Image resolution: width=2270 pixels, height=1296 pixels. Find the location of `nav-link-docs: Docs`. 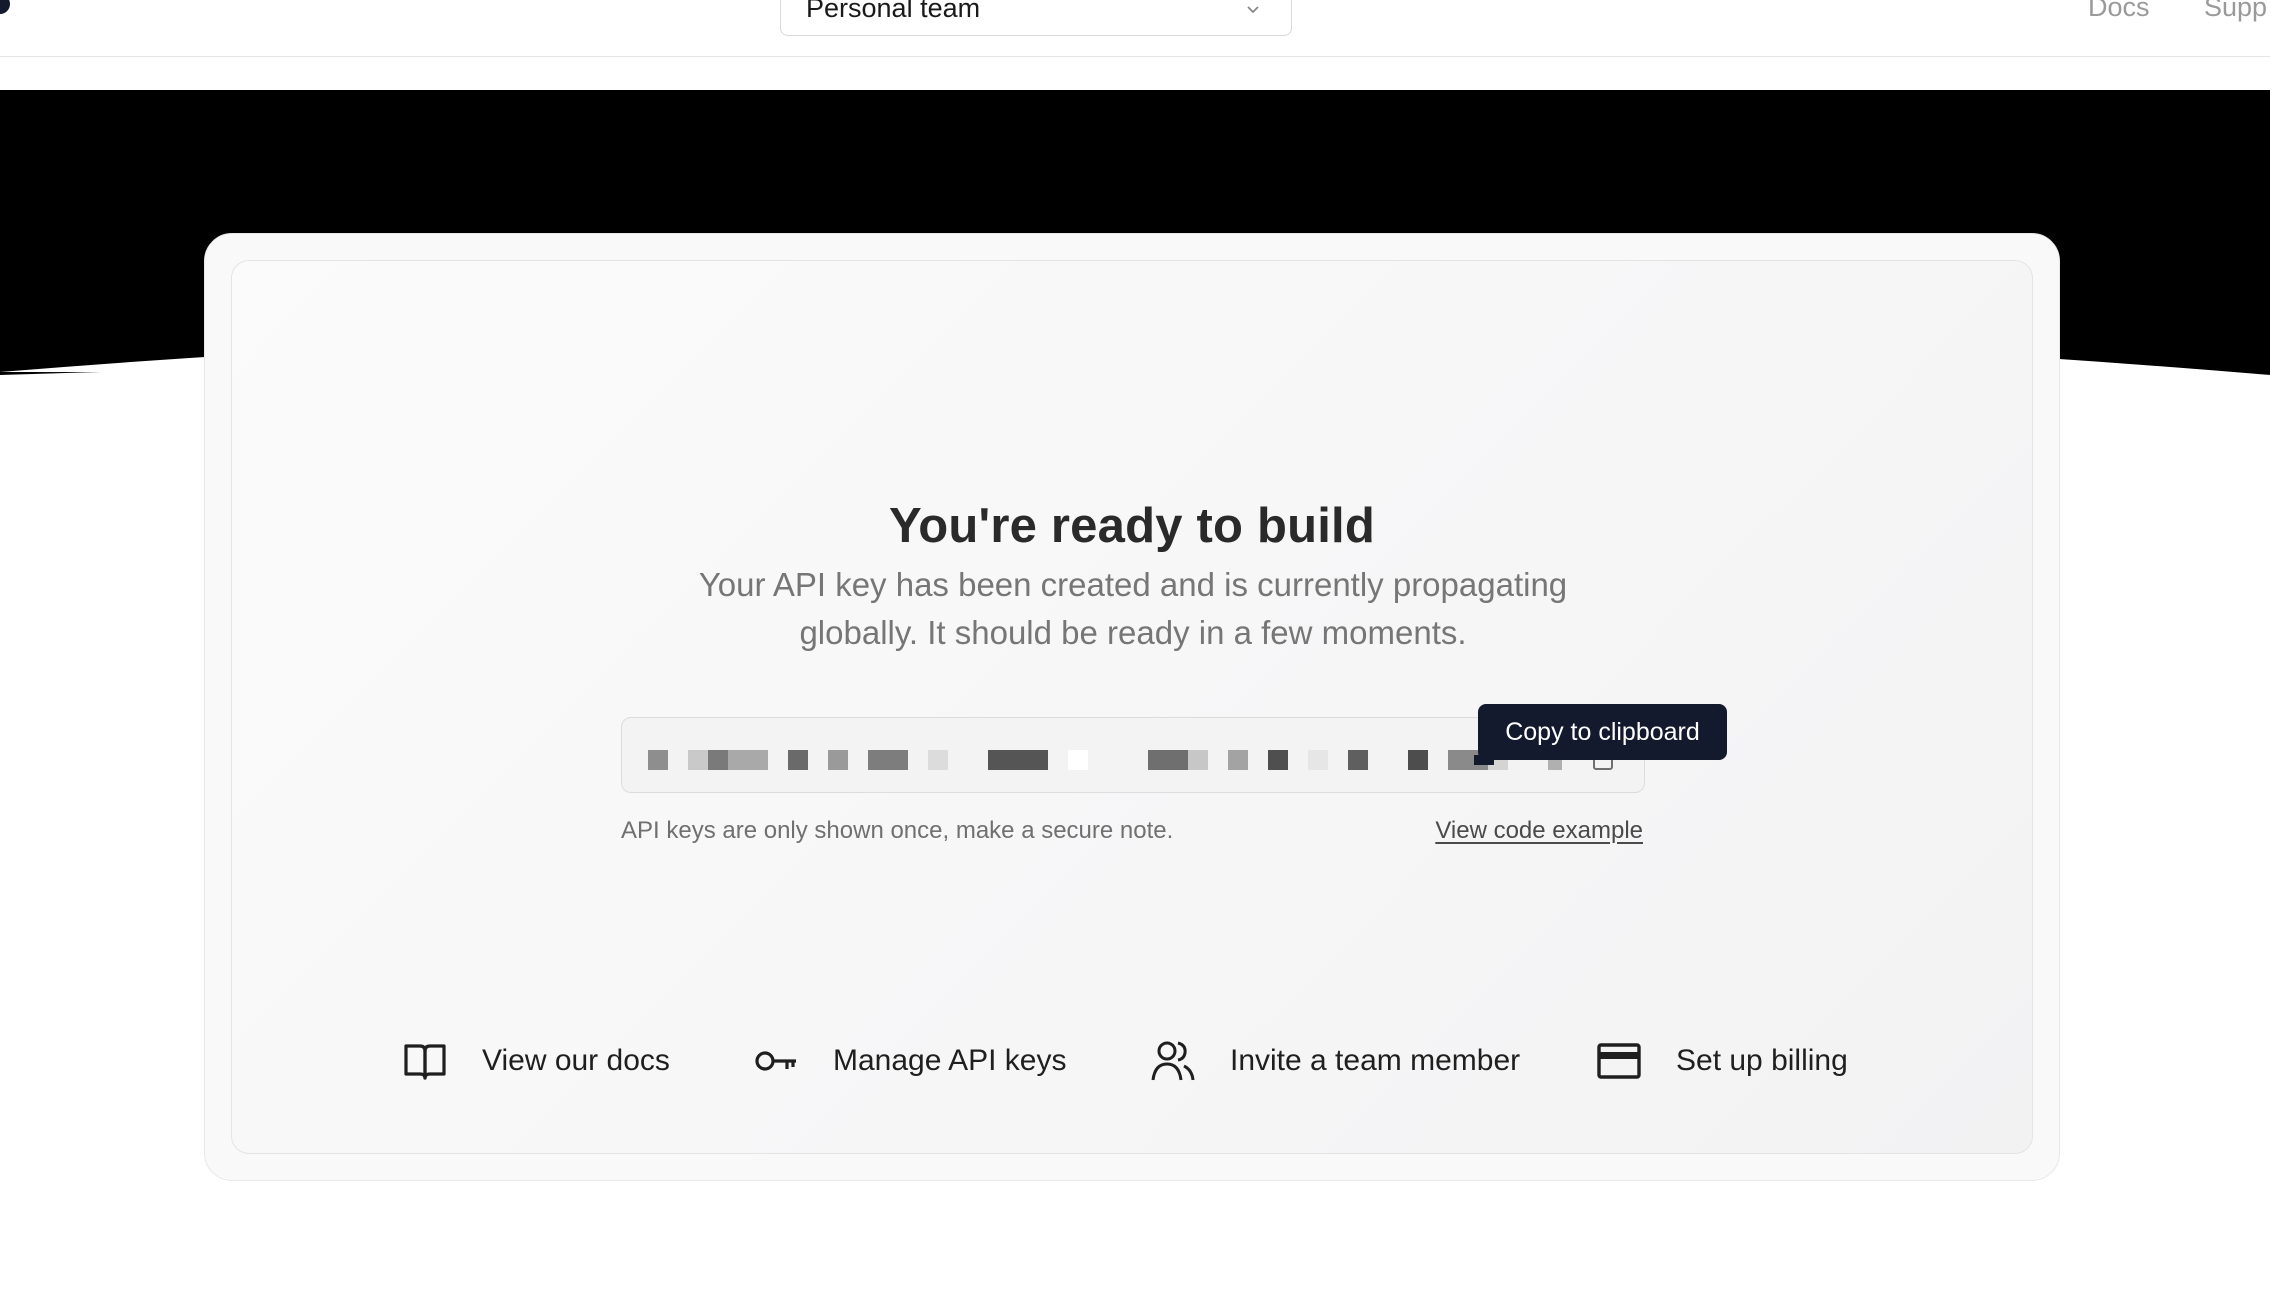

nav-link-docs: Docs is located at coordinates (2119, 11).